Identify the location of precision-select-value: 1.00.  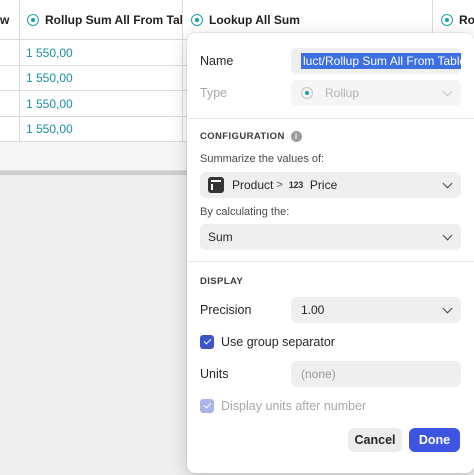
(313, 310).